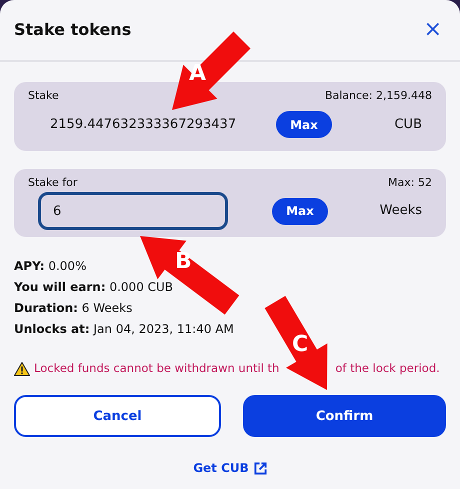 The image size is (460, 489). What do you see at coordinates (50, 266) in the screenshot?
I see `detail-line: APY: 0.00%` at bounding box center [50, 266].